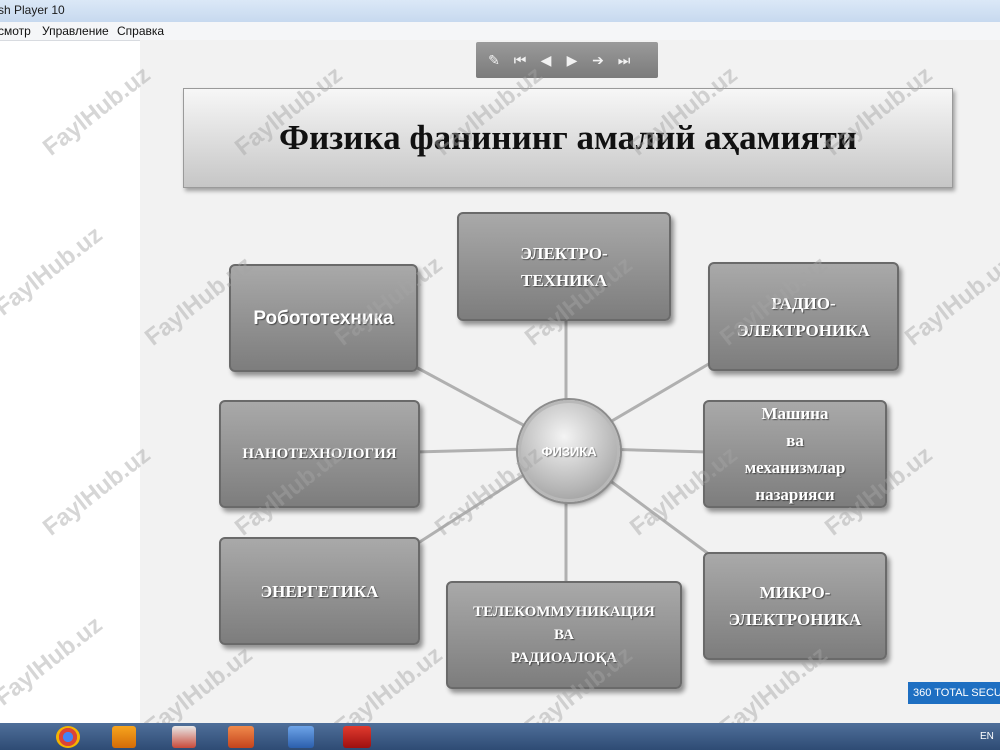 The image size is (1000, 750). I want to click on node-robotics: Робототехника, so click(323, 318).